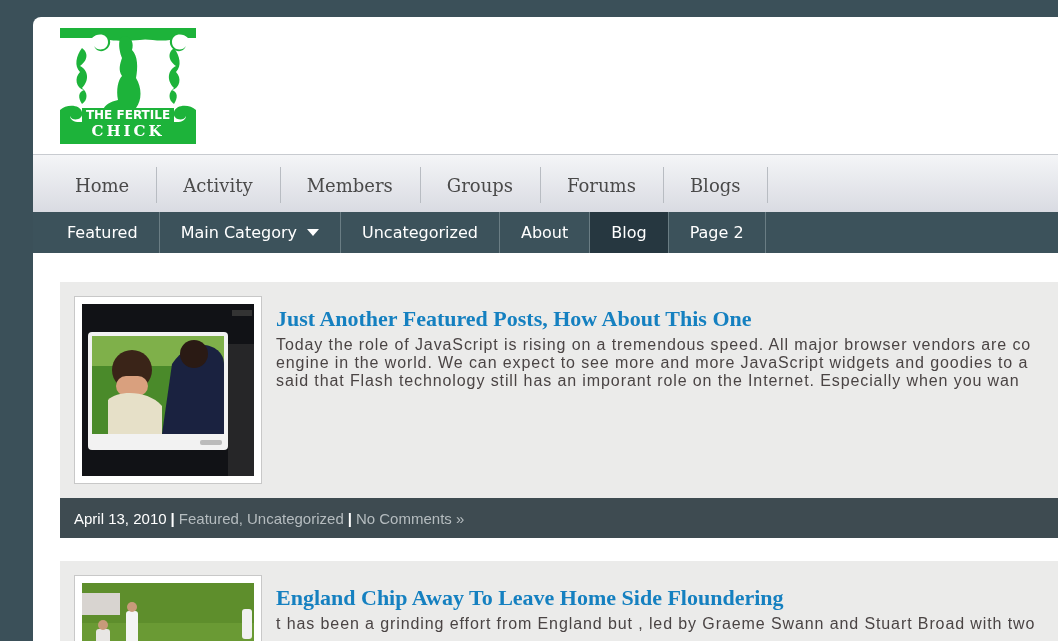 This screenshot has width=1058, height=641. What do you see at coordinates (128, 115) in the screenshot?
I see `logo-text: THE FERTILE` at bounding box center [128, 115].